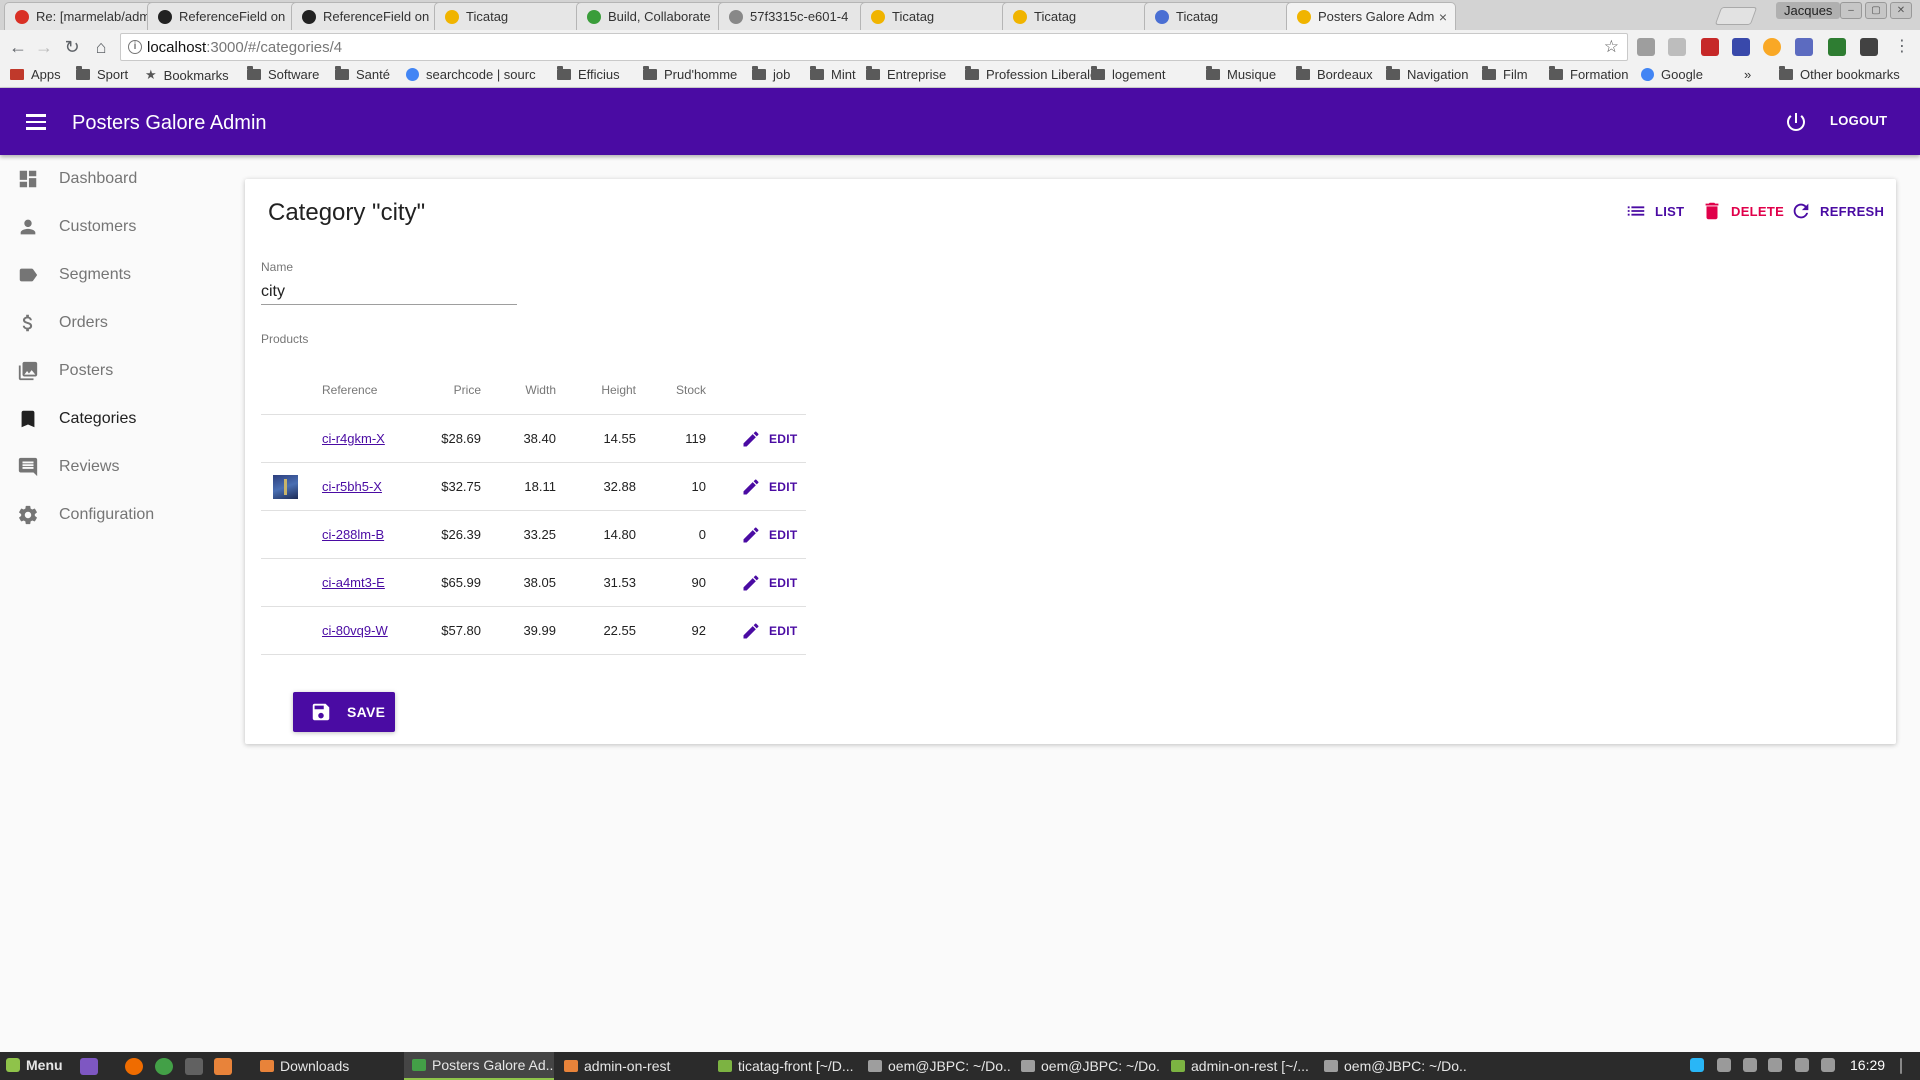 The height and width of the screenshot is (1080, 1920). What do you see at coordinates (1902, 47) in the screenshot?
I see `browser-menu-icon: ⋮` at bounding box center [1902, 47].